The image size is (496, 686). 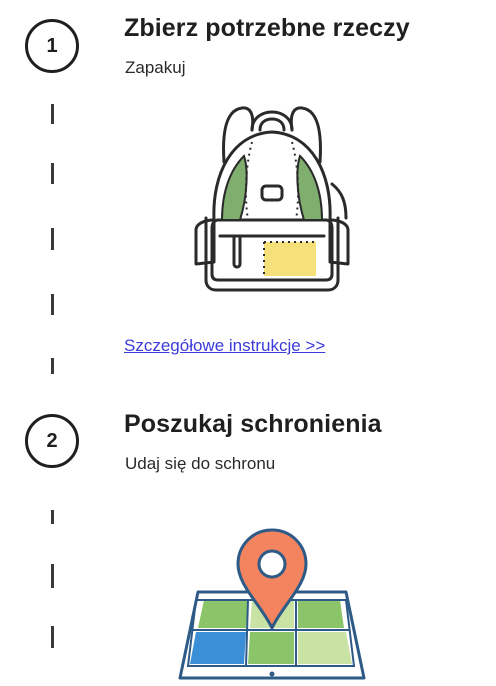 I want to click on step-subtitle: Zapakuj, so click(x=155, y=67).